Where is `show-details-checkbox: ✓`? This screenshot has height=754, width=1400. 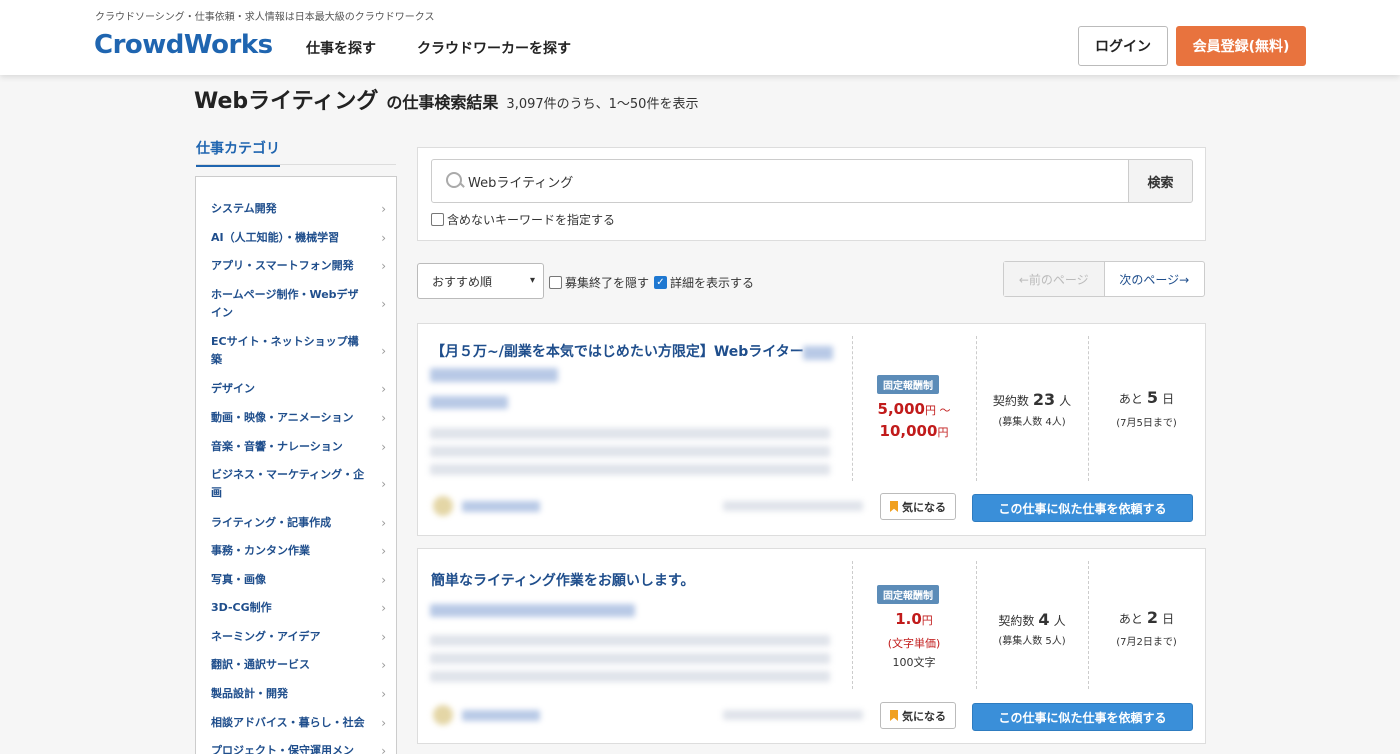
show-details-checkbox: ✓ is located at coordinates (660, 282).